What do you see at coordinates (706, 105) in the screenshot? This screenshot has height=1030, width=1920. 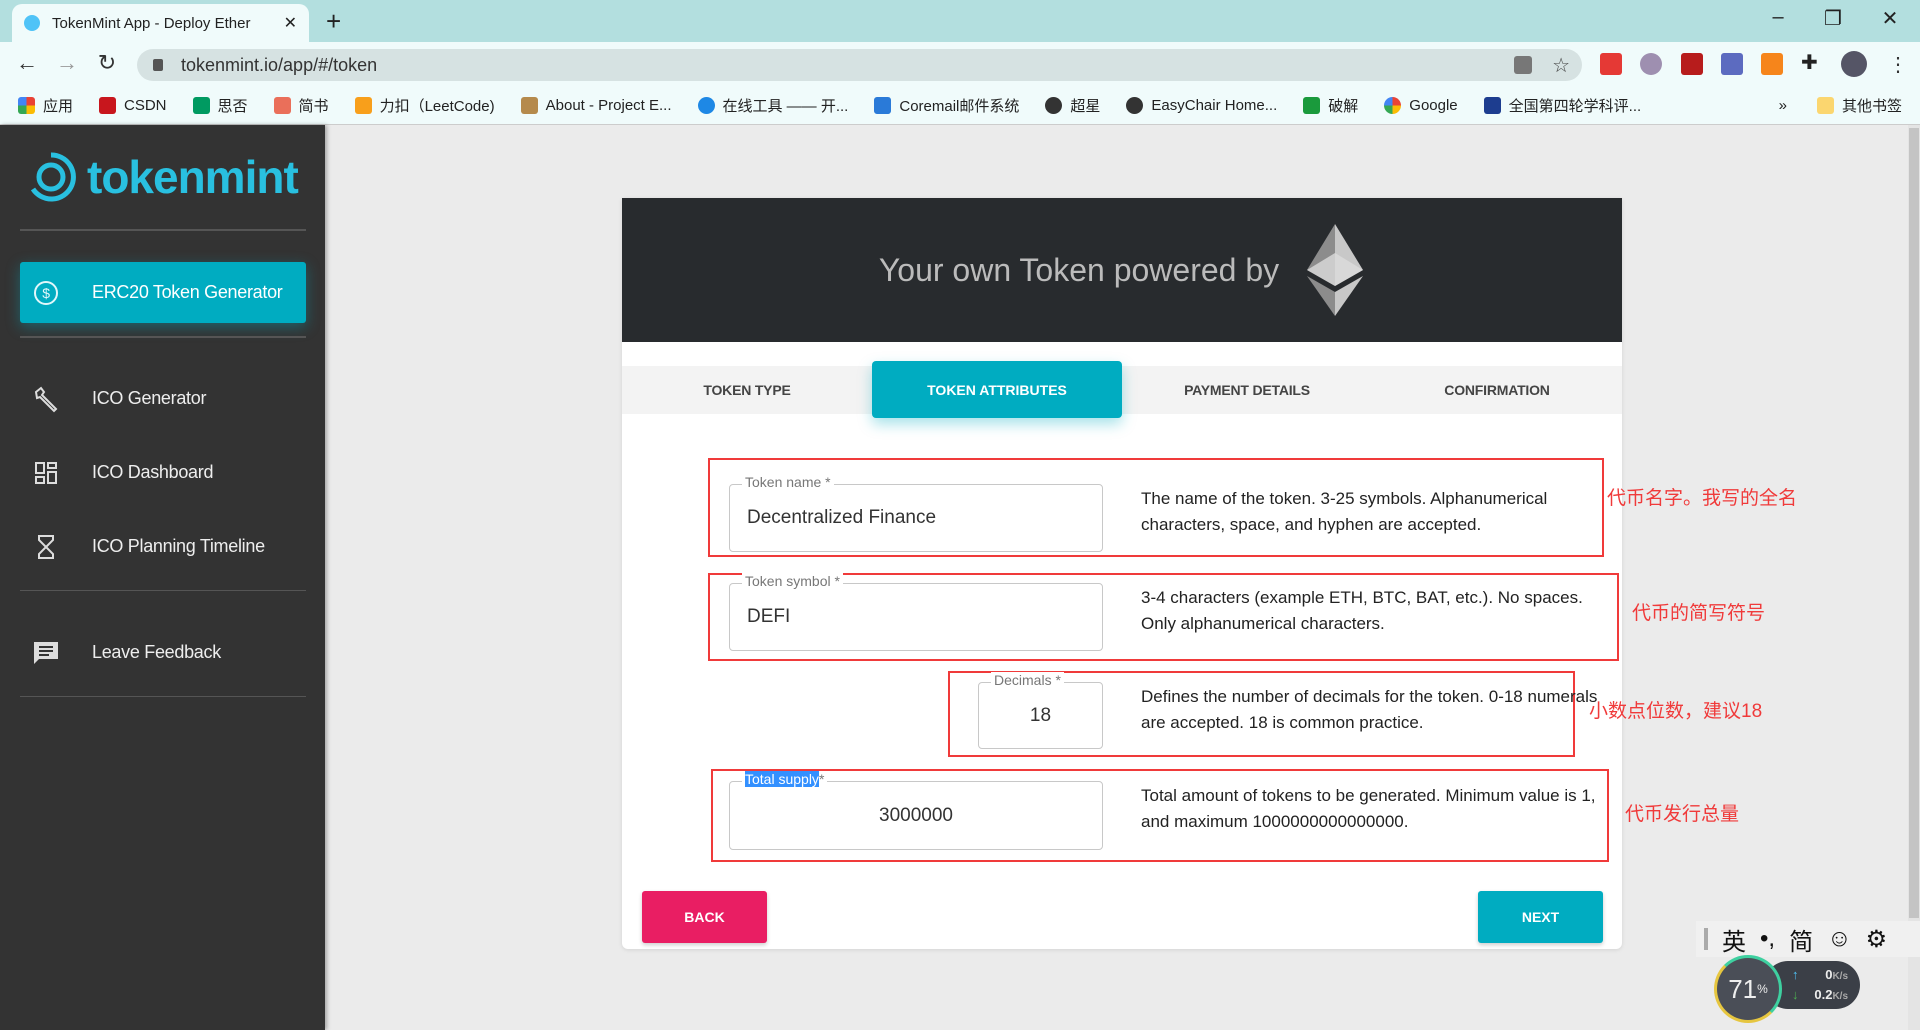 I see `tools-icon` at bounding box center [706, 105].